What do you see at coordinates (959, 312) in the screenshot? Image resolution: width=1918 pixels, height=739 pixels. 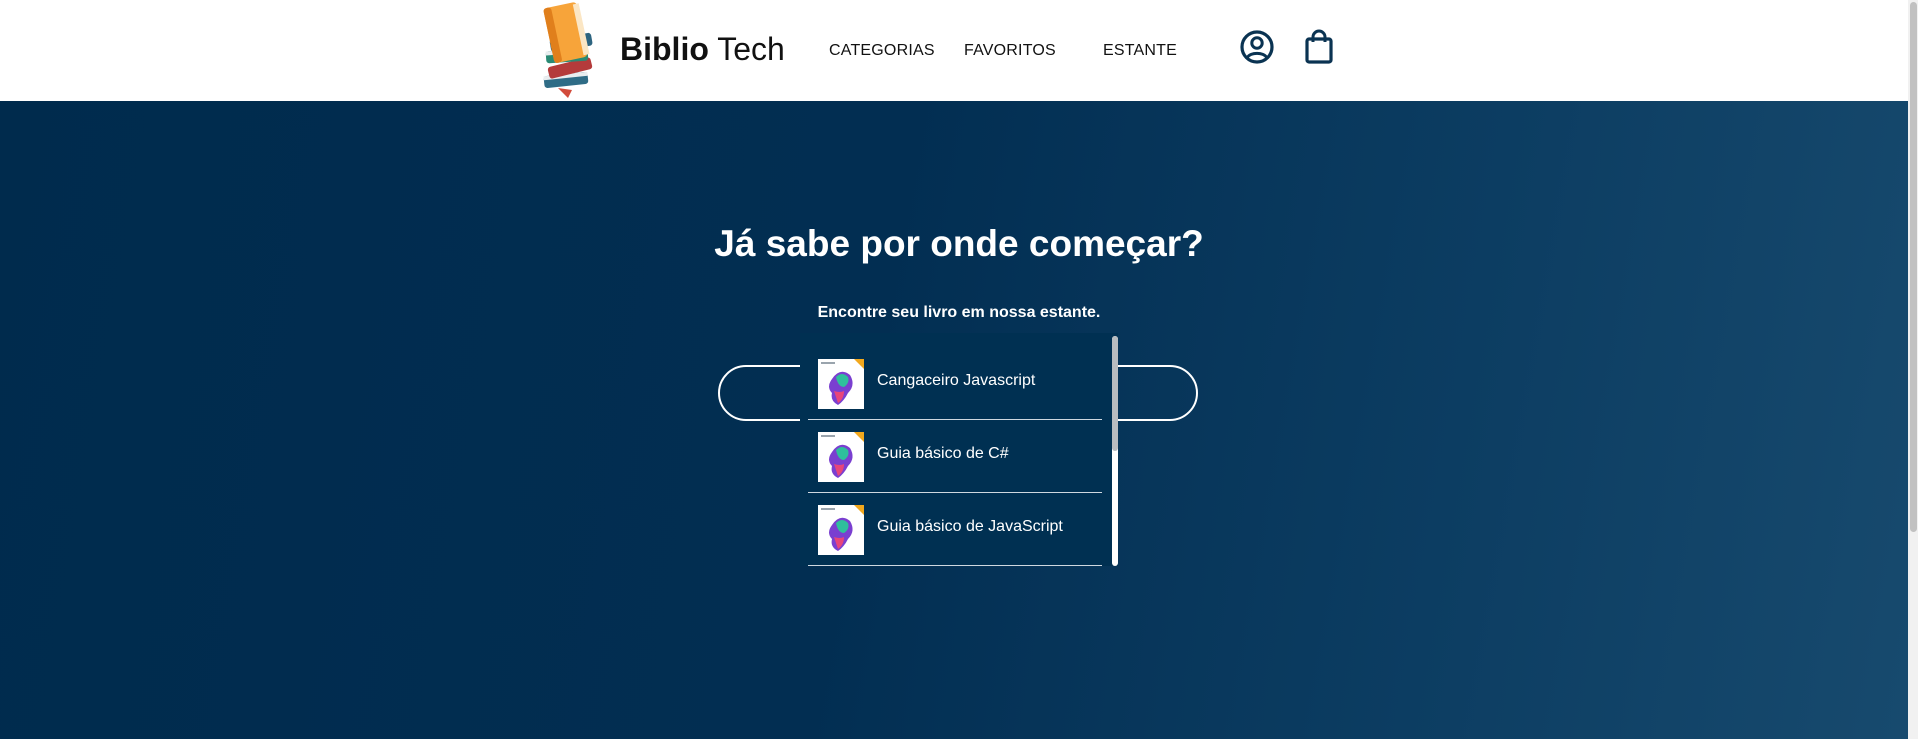 I see `hero-subtitle: Encontre seu livro em nossa estante.` at bounding box center [959, 312].